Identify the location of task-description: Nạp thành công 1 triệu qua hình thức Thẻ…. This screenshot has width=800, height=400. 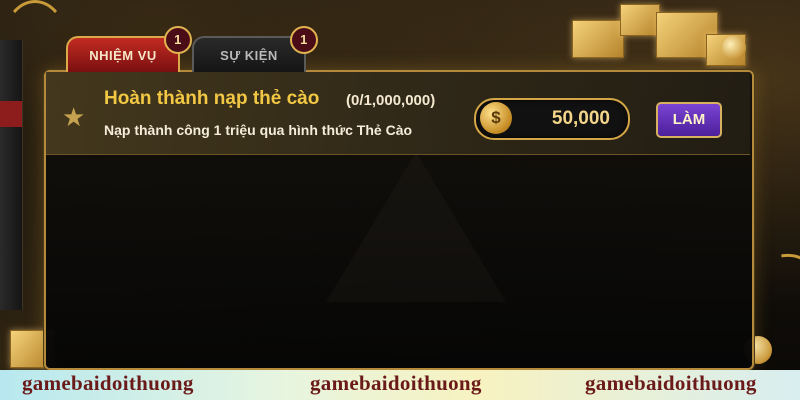
(258, 130).